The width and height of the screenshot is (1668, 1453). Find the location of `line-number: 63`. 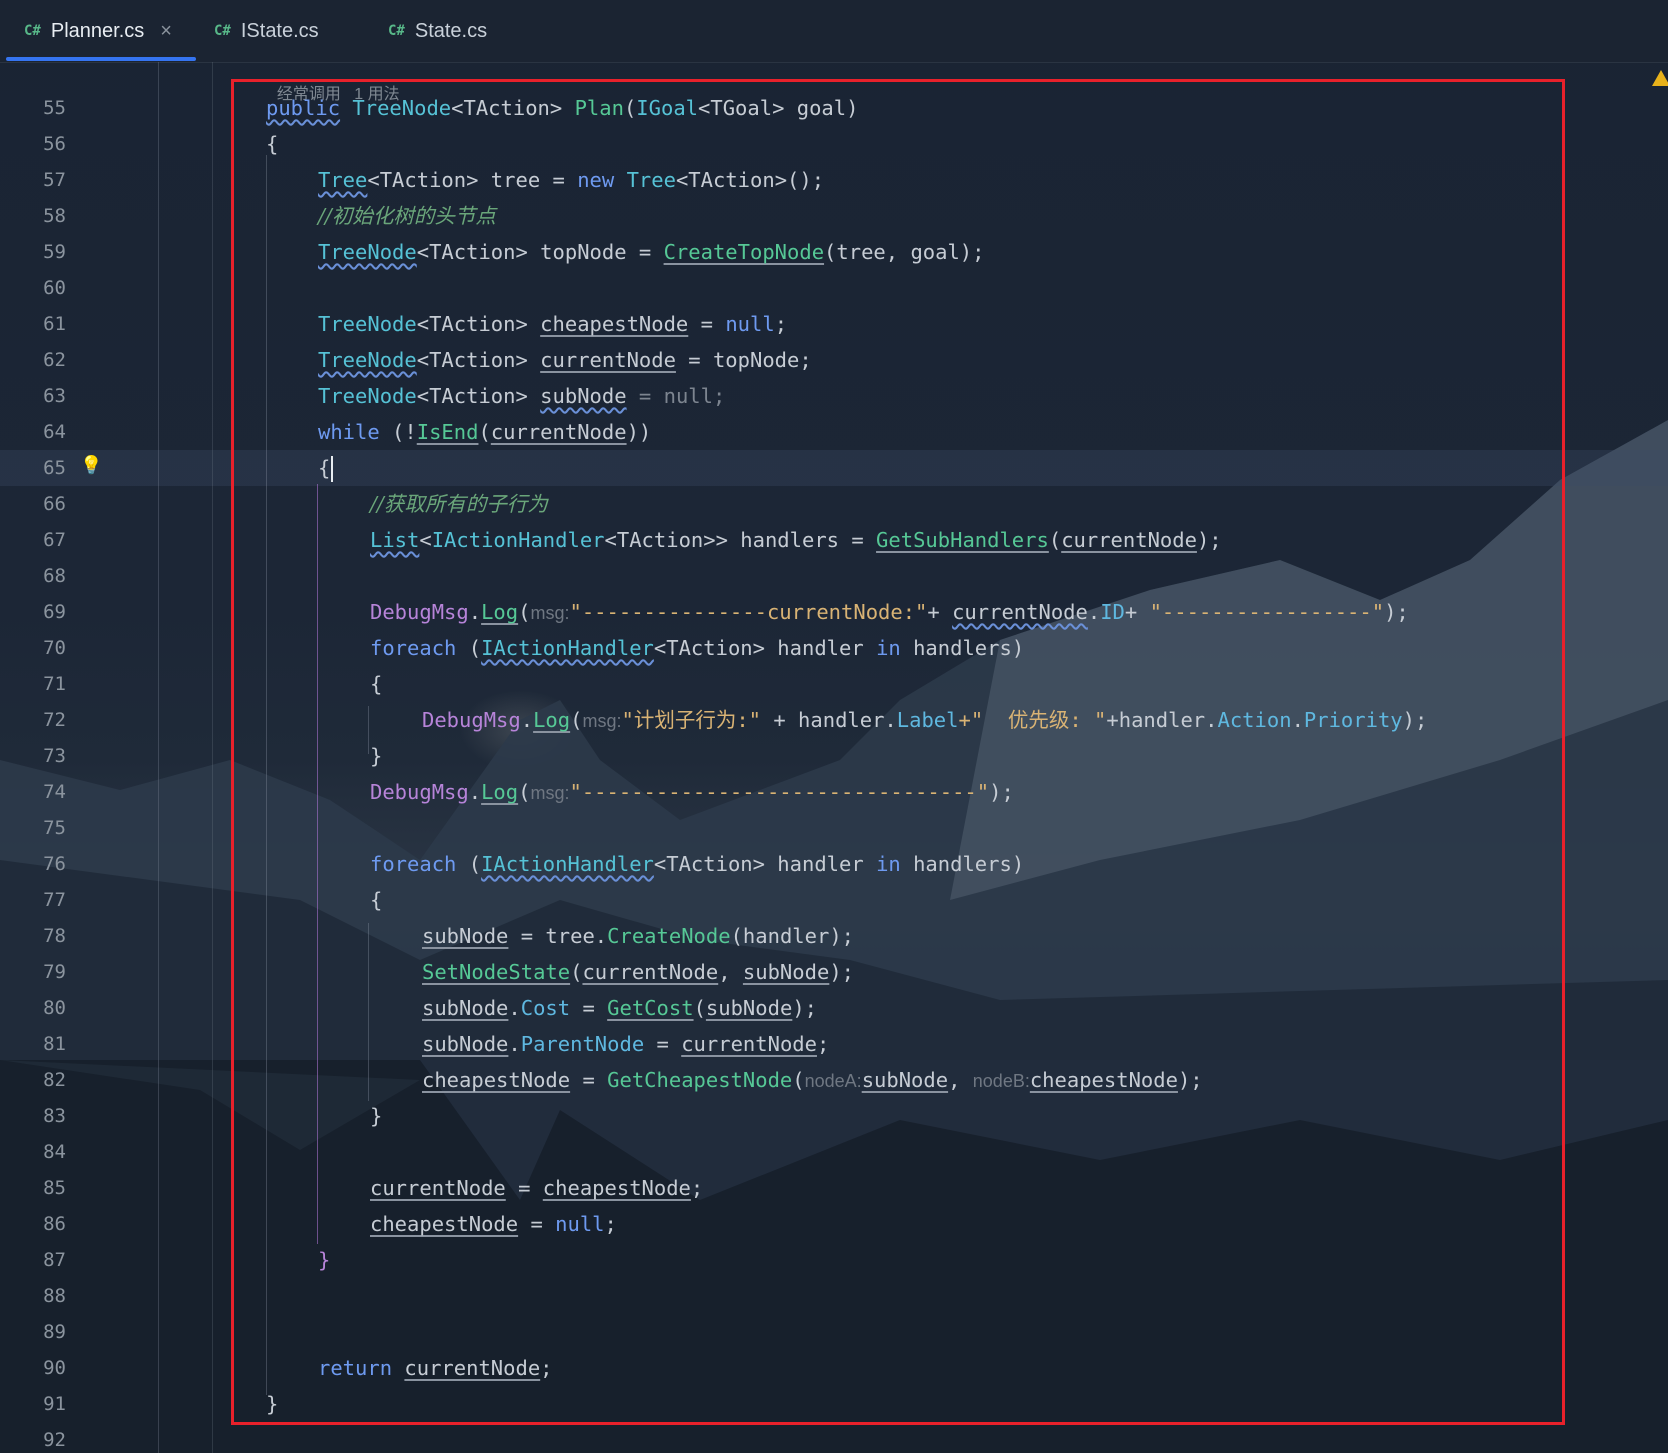

line-number: 63 is located at coordinates (33, 396).